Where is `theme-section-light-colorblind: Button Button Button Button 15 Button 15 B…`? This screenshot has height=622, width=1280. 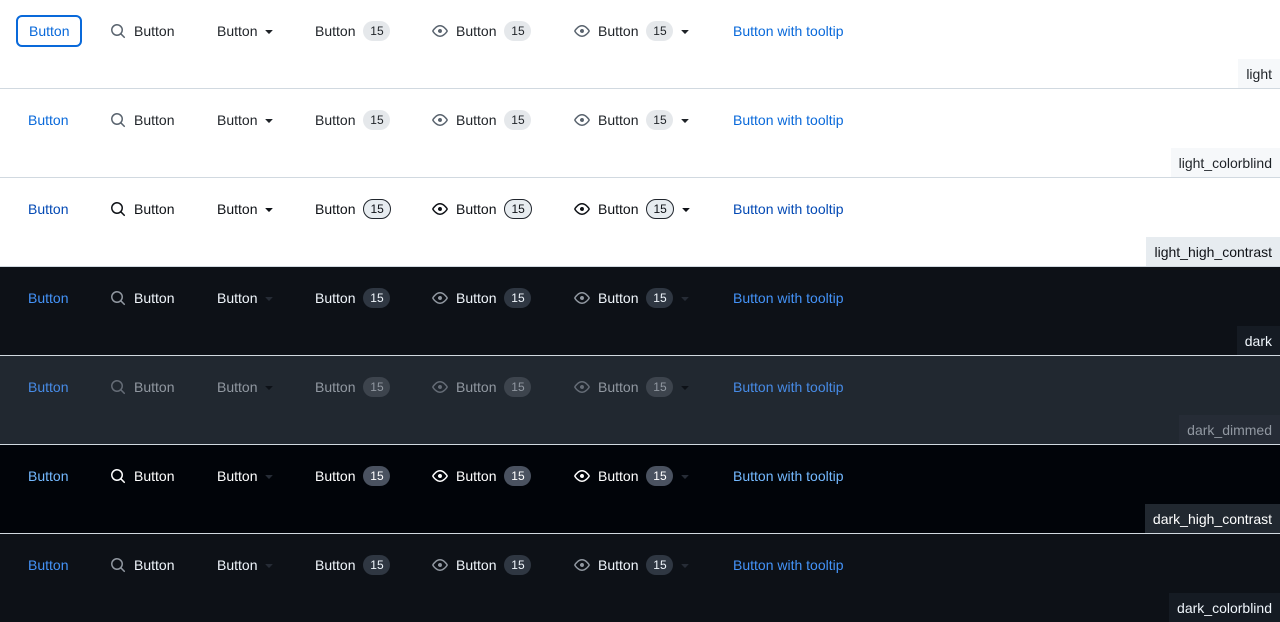
theme-section-light-colorblind: Button Button Button Button 15 Button 15 B… is located at coordinates (640, 133).